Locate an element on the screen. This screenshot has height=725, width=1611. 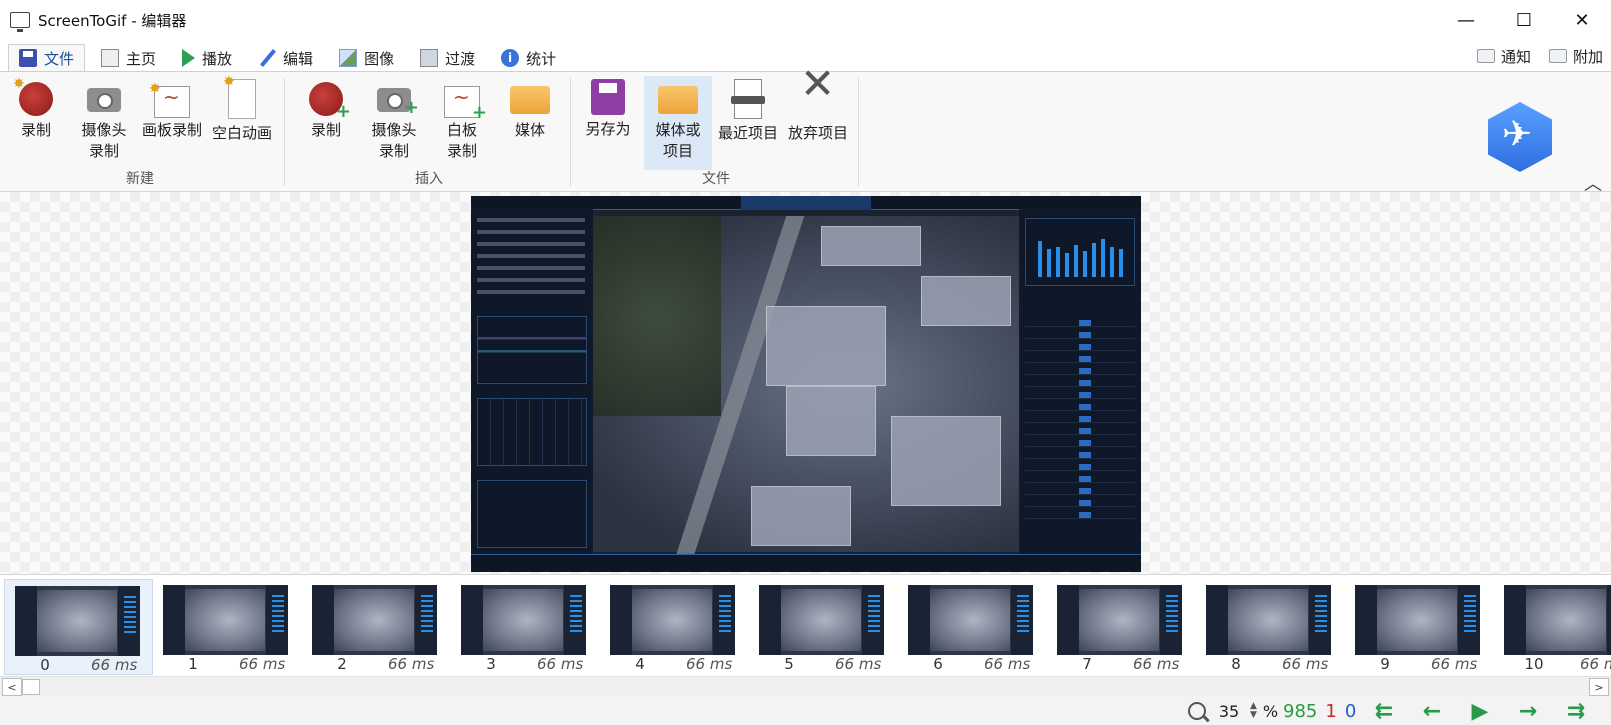
page-icon is located at coordinates (239, 95).